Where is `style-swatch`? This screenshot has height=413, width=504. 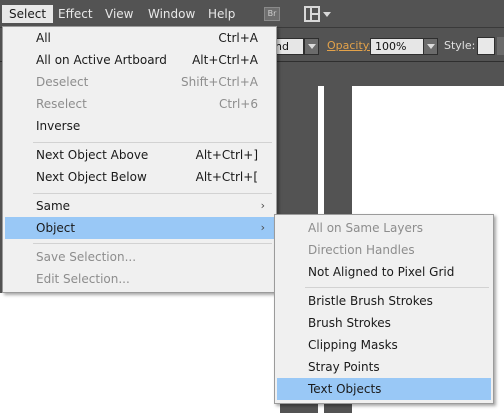
style-swatch is located at coordinates (486, 46).